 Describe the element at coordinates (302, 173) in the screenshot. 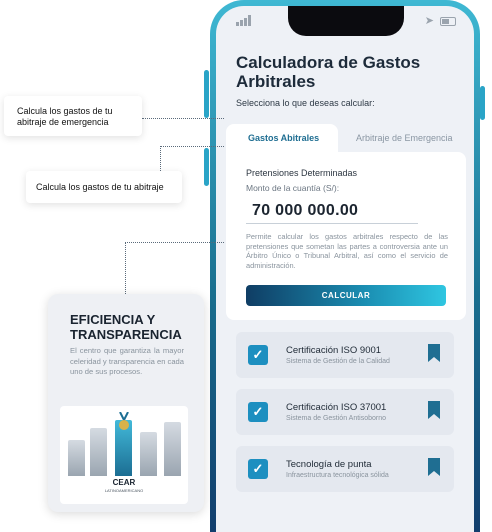

I see `section-title: Pretensiones Determinadas` at that location.